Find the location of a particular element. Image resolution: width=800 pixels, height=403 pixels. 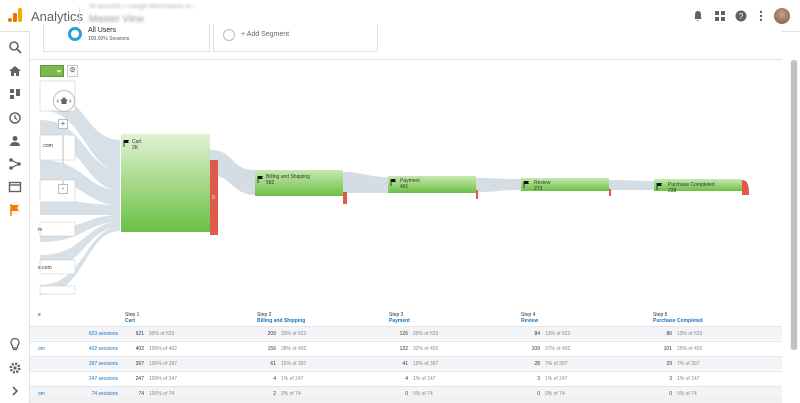

row-count: 41 is located at coordinates (405, 364).